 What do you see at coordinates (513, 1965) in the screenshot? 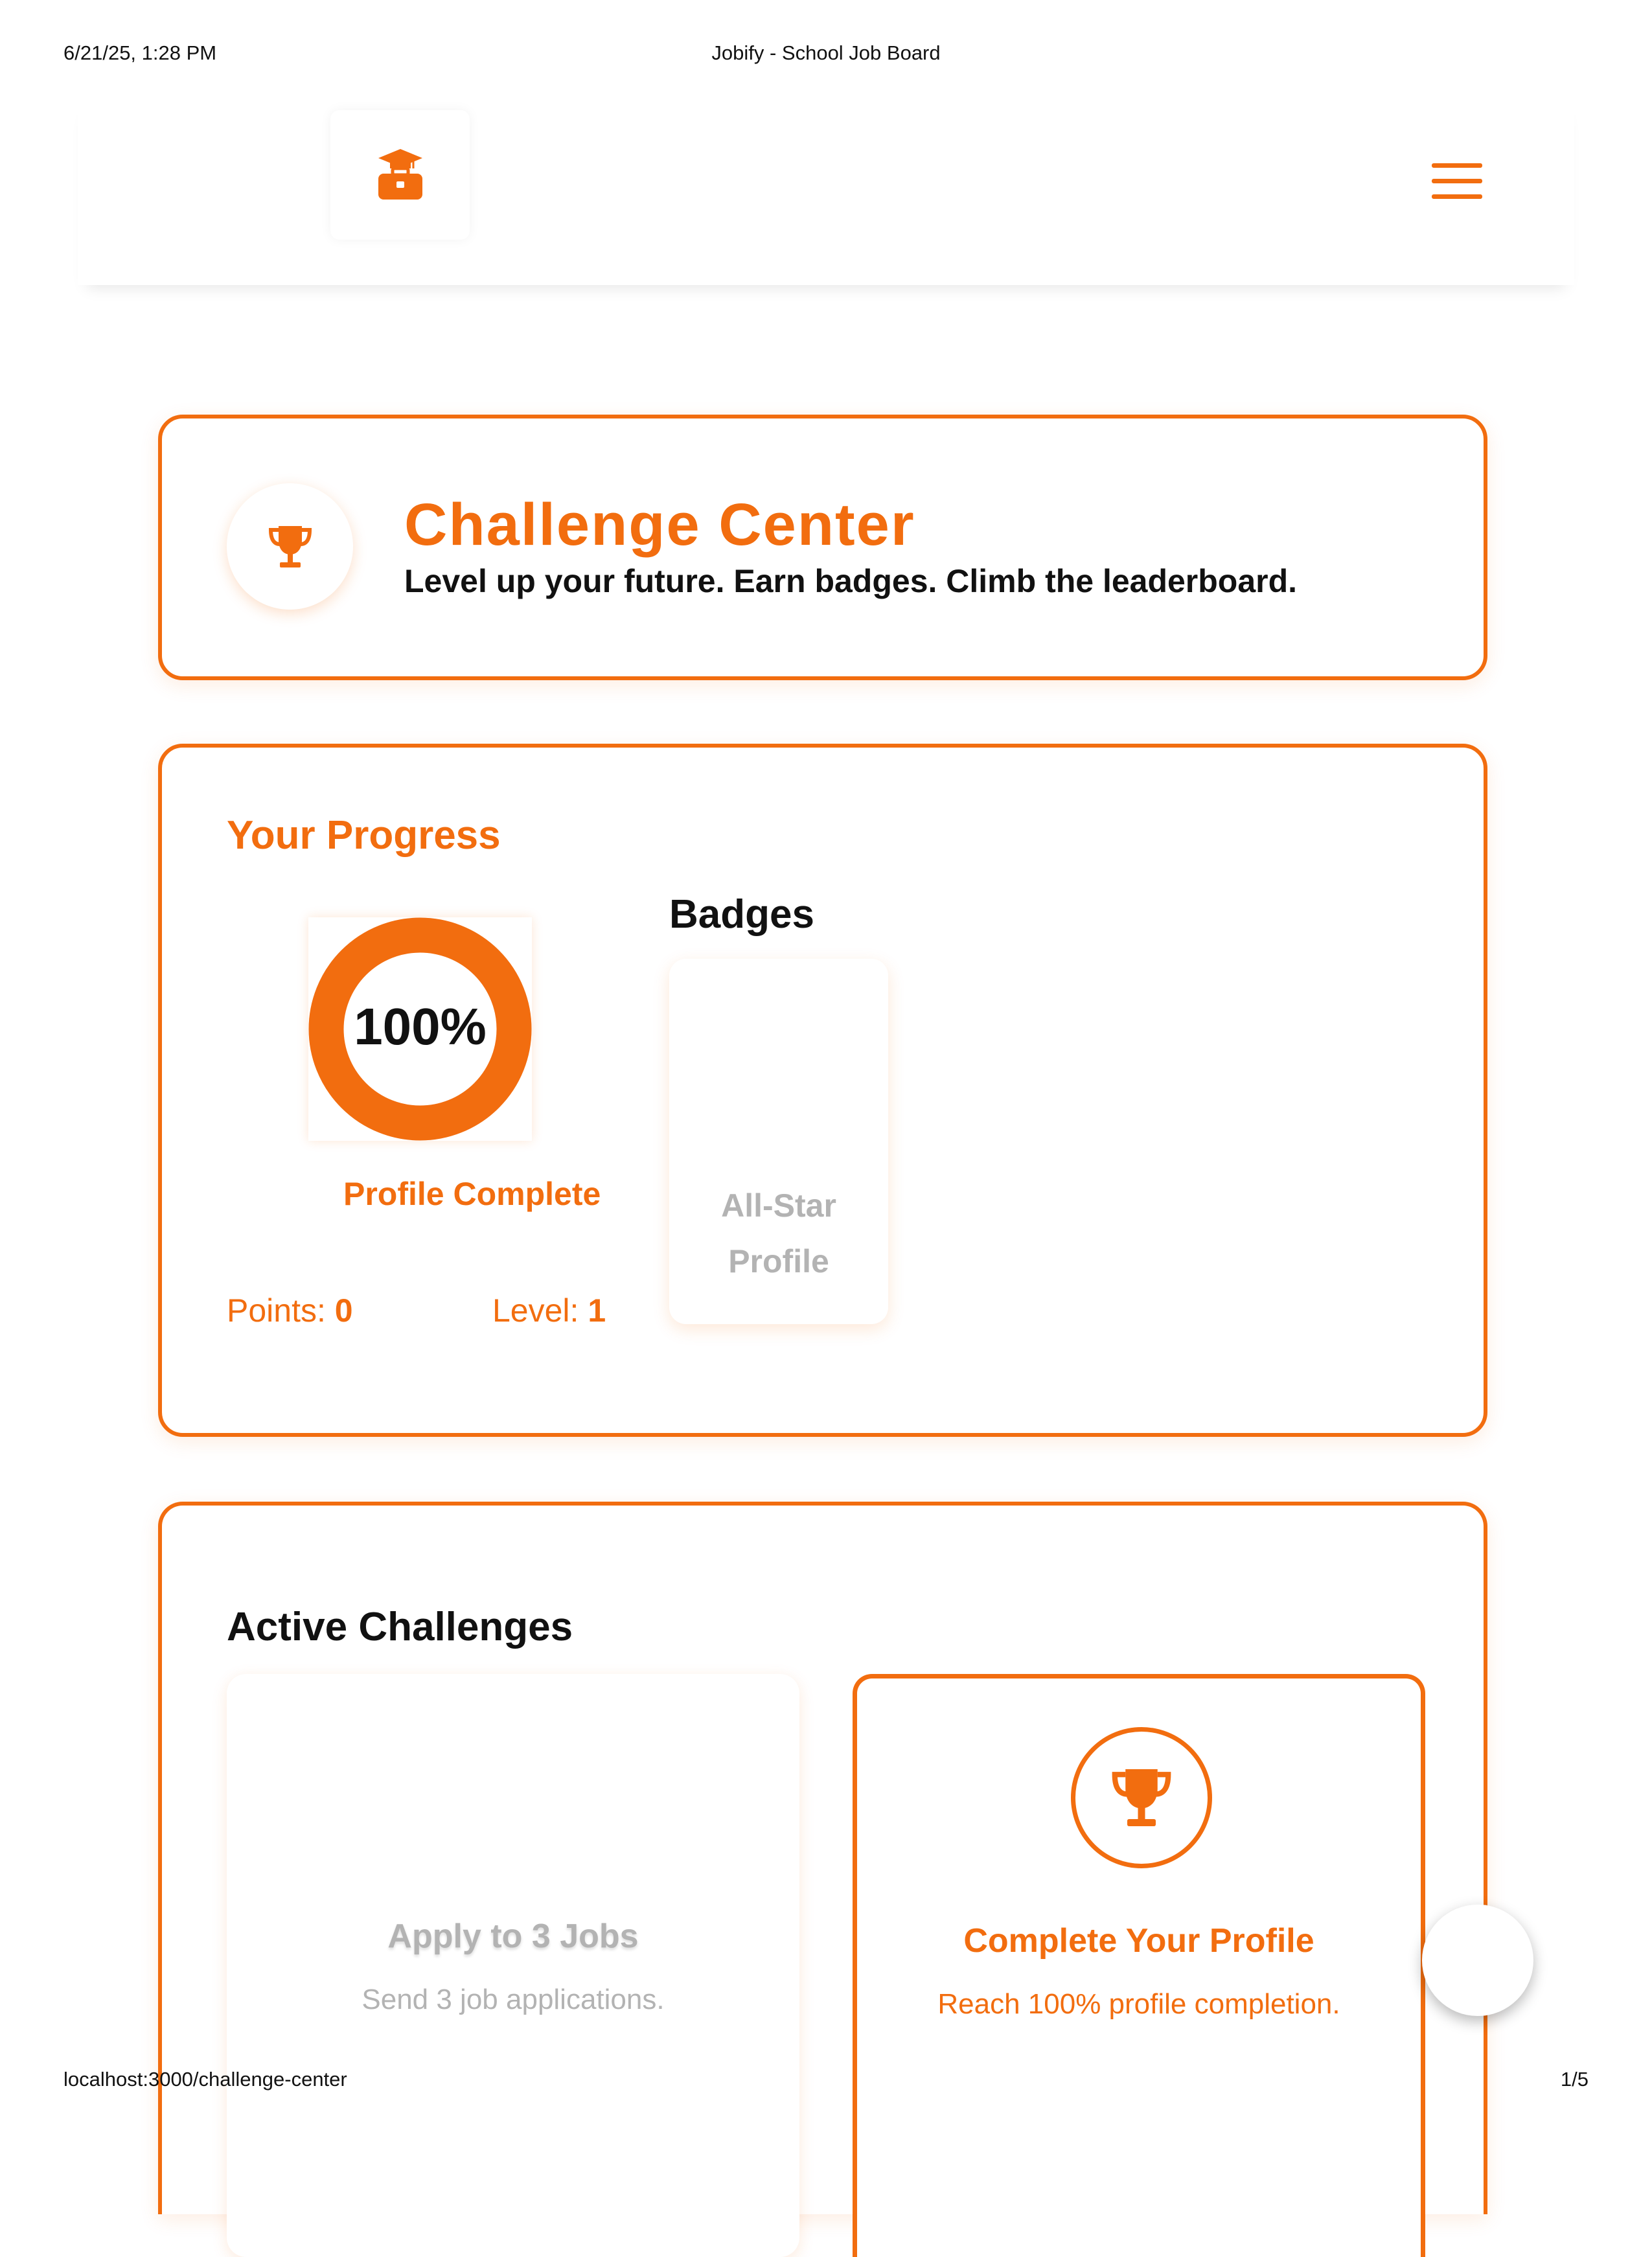
I see `challenge-card: Apply to 3 Jobs Send 3 job applications.` at bounding box center [513, 1965].